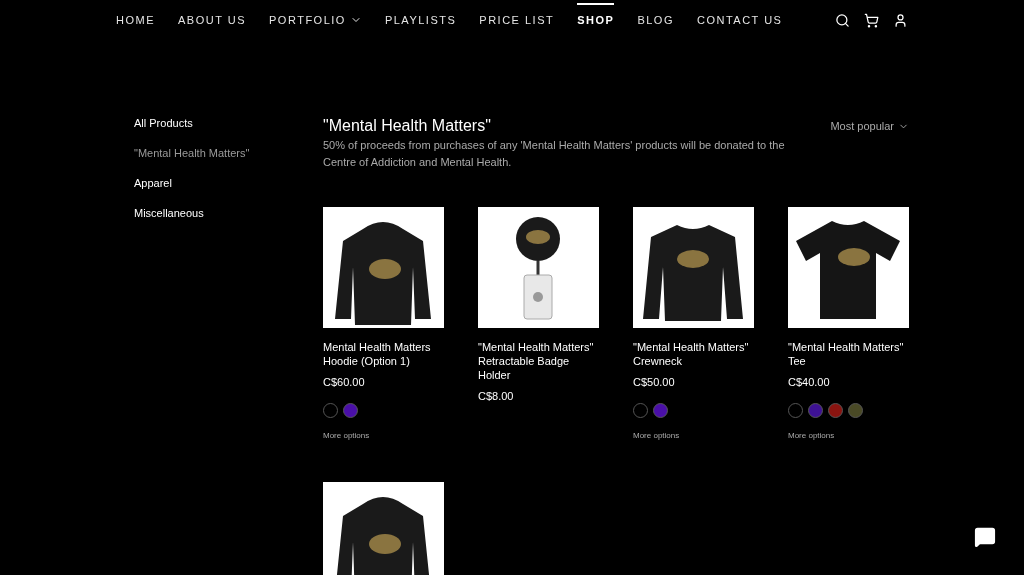  What do you see at coordinates (135, 20) in the screenshot?
I see `nav-link: HOME` at bounding box center [135, 20].